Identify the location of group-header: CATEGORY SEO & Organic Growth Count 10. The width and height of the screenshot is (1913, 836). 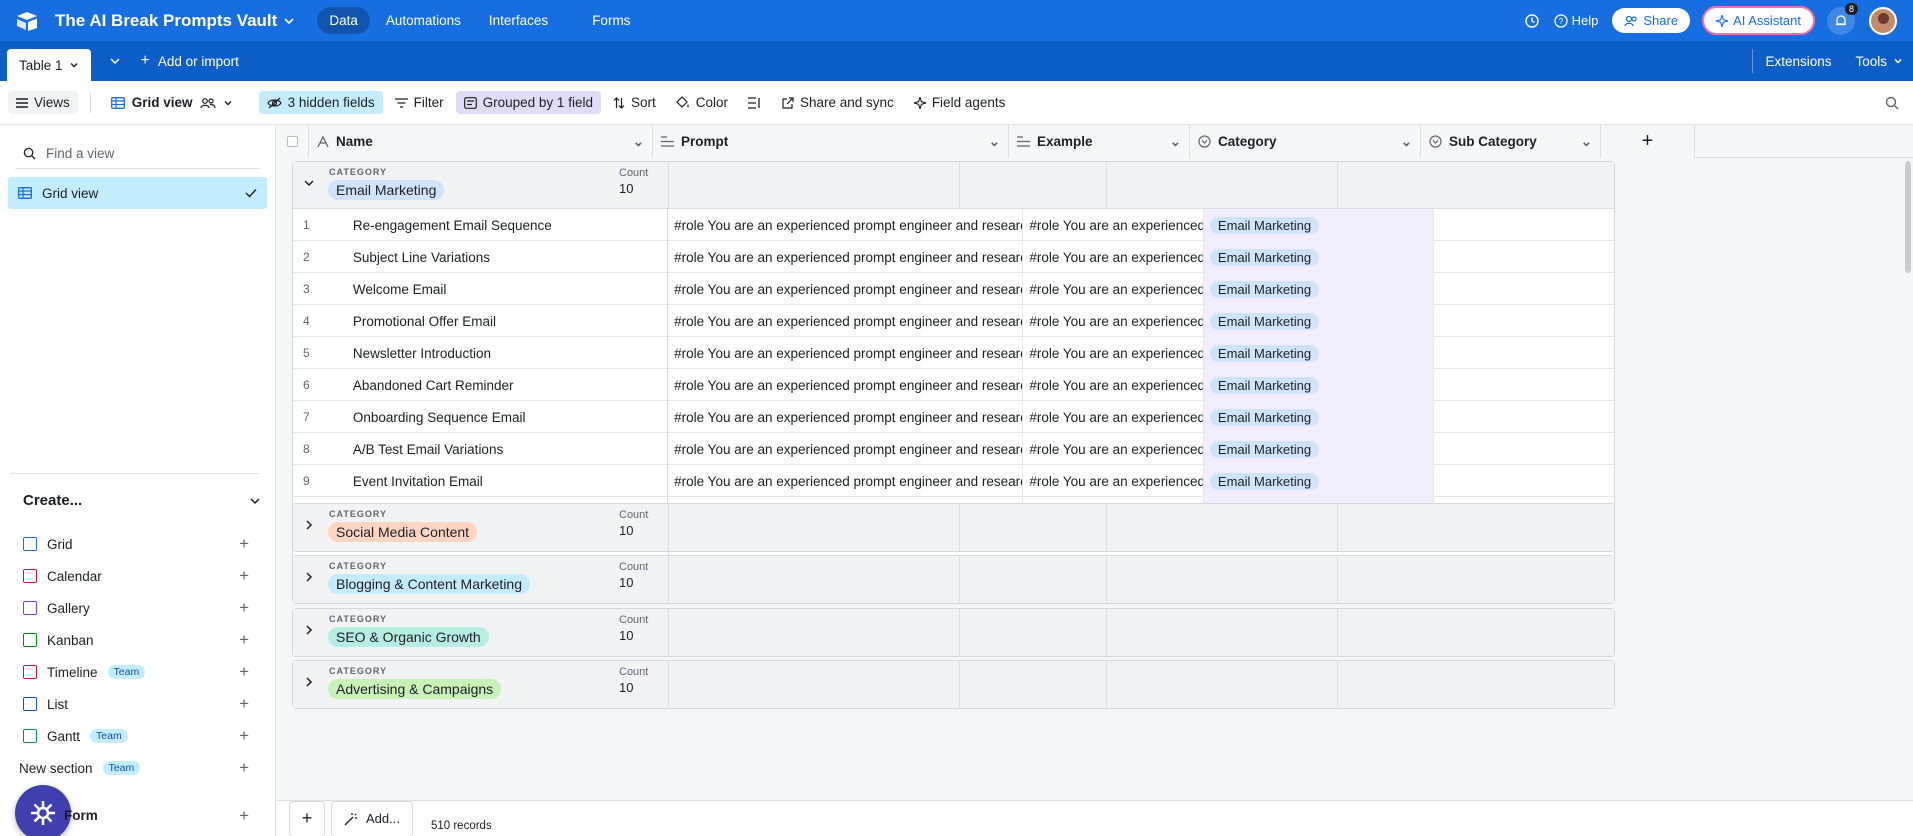
(953, 632).